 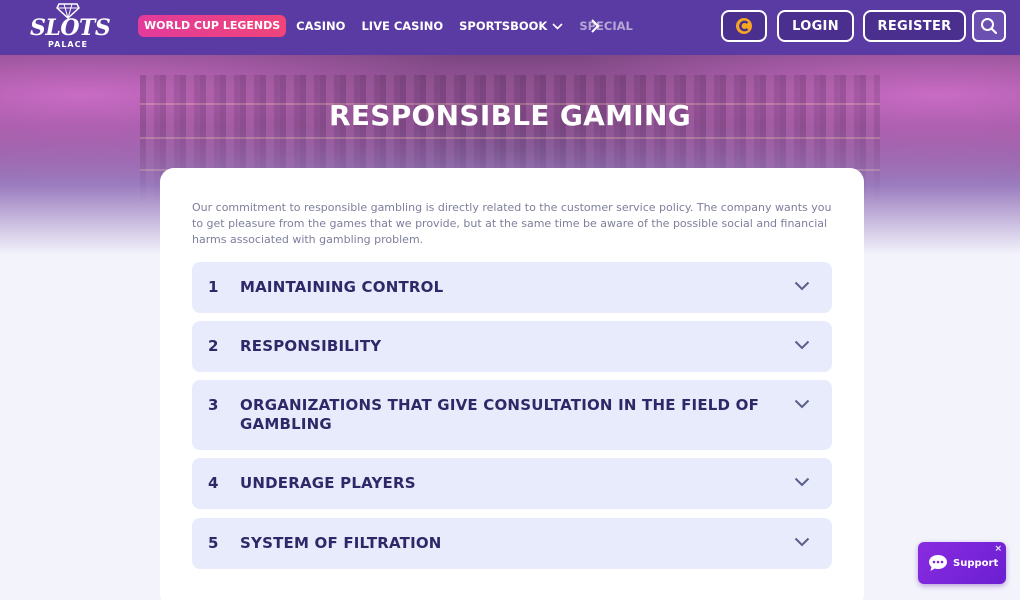 I want to click on accordion-number: 1, so click(x=213, y=287).